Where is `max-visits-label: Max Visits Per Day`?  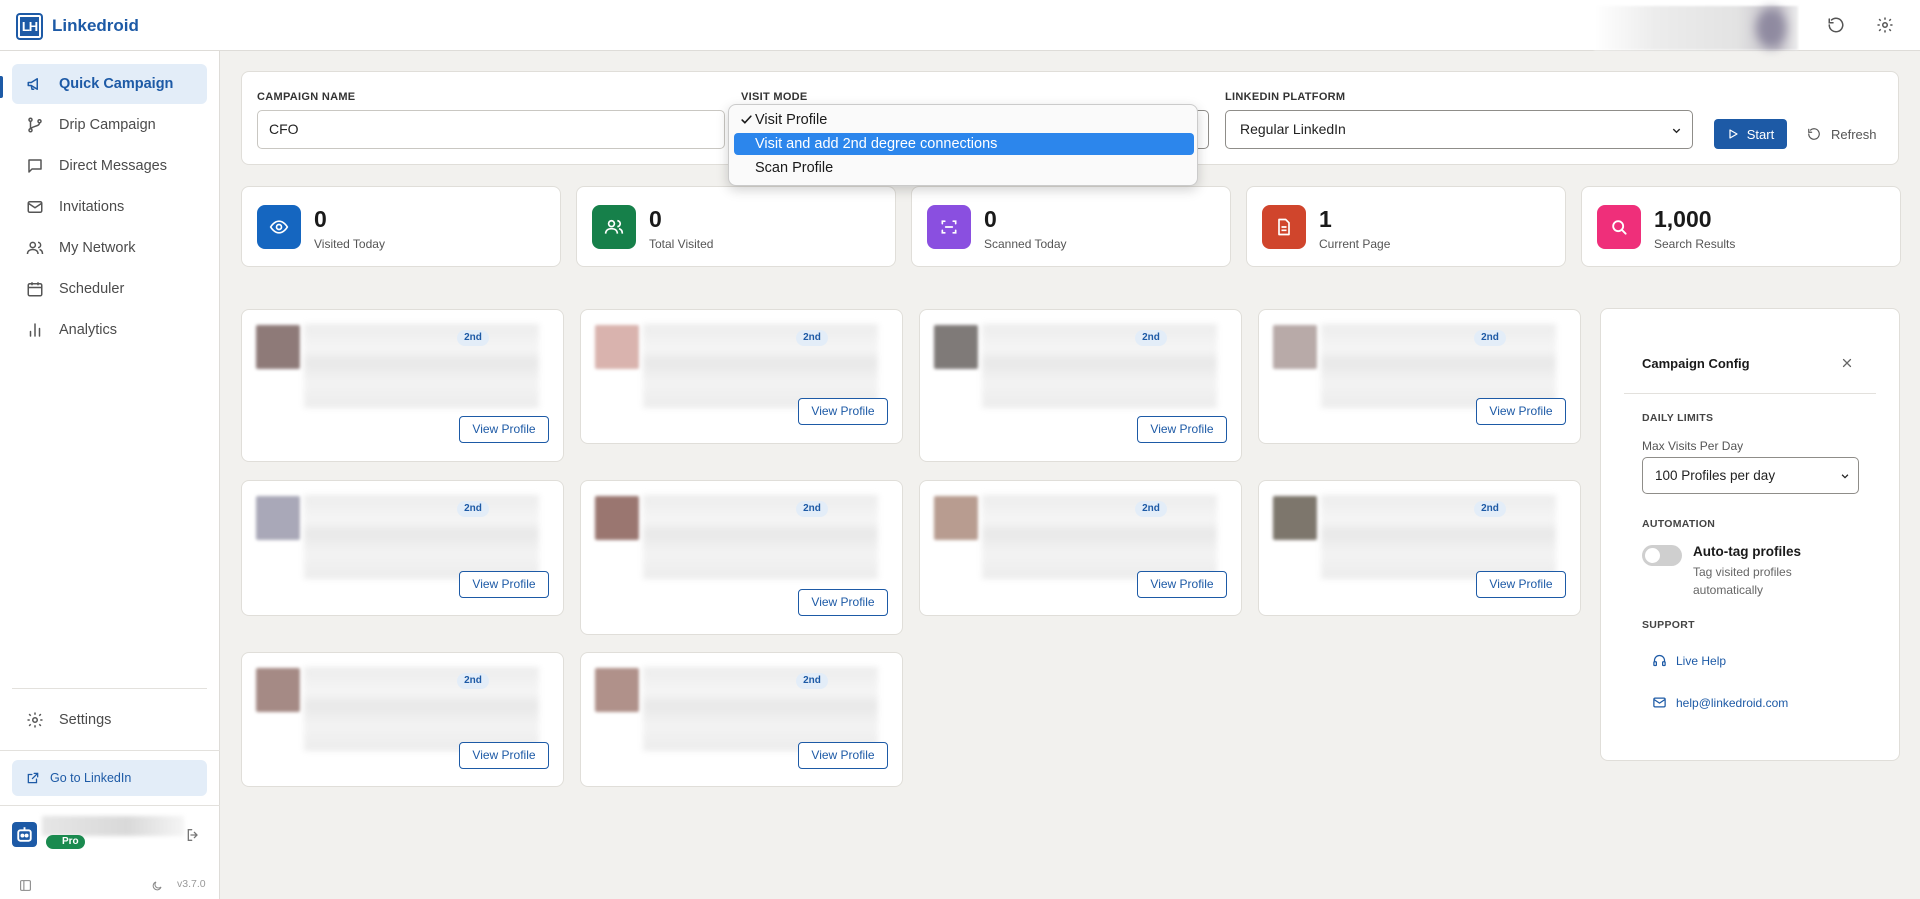
max-visits-label: Max Visits Per Day is located at coordinates (1693, 446).